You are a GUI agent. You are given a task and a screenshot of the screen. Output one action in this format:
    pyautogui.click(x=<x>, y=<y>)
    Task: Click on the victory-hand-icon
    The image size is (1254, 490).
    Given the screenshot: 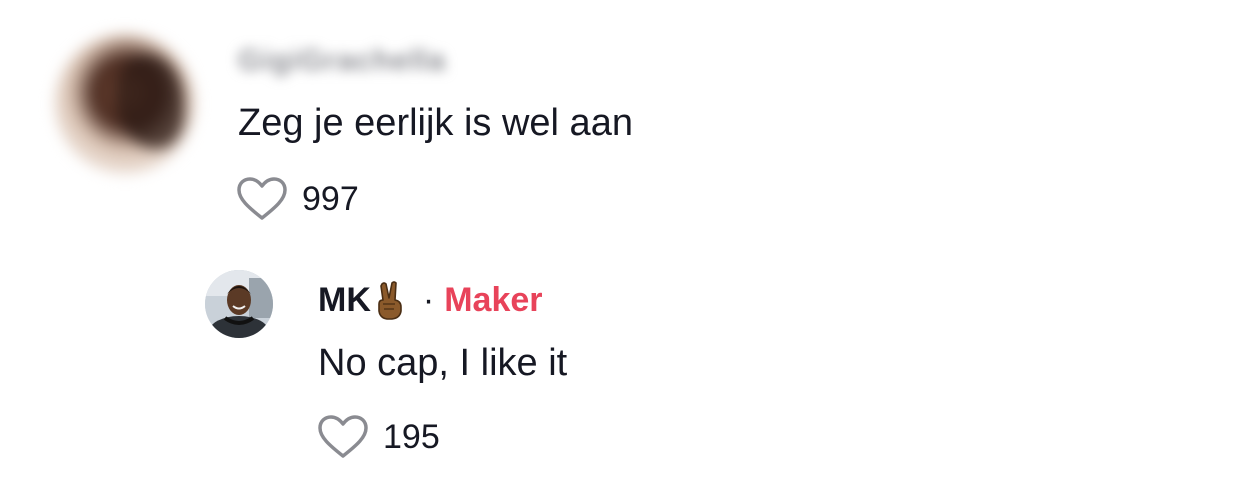 What is the action you would take?
    pyautogui.click(x=390, y=300)
    